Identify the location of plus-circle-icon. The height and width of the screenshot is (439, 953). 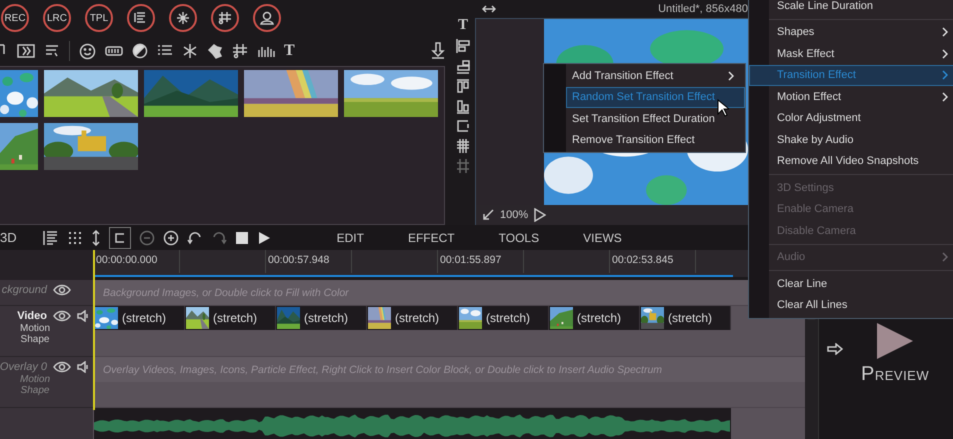
(170, 238).